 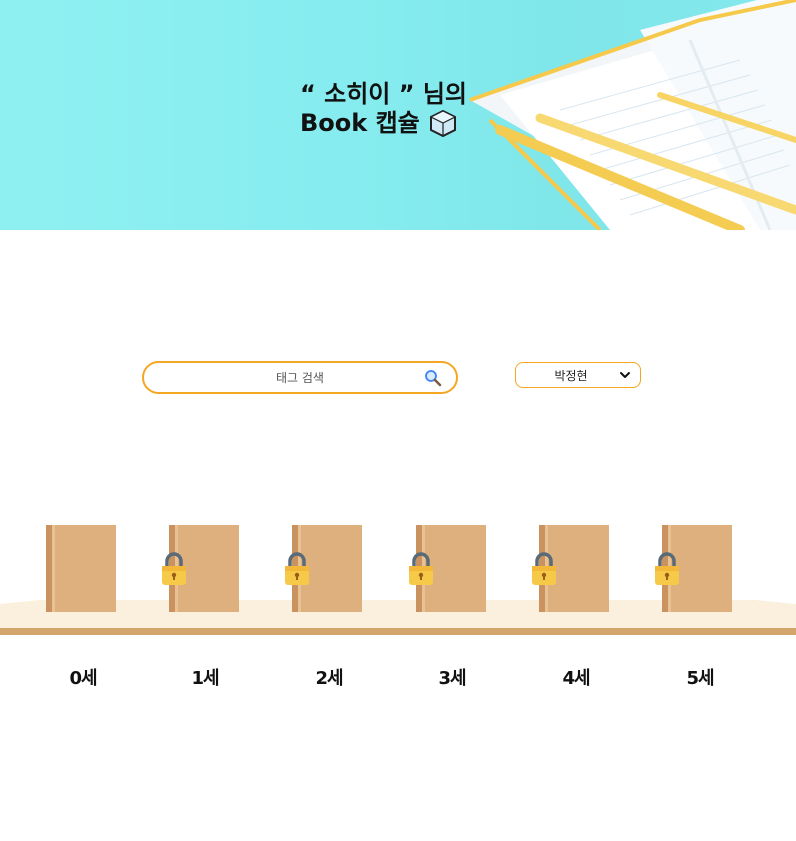 I want to click on title-line-2: Book 캡슐, so click(x=360, y=123).